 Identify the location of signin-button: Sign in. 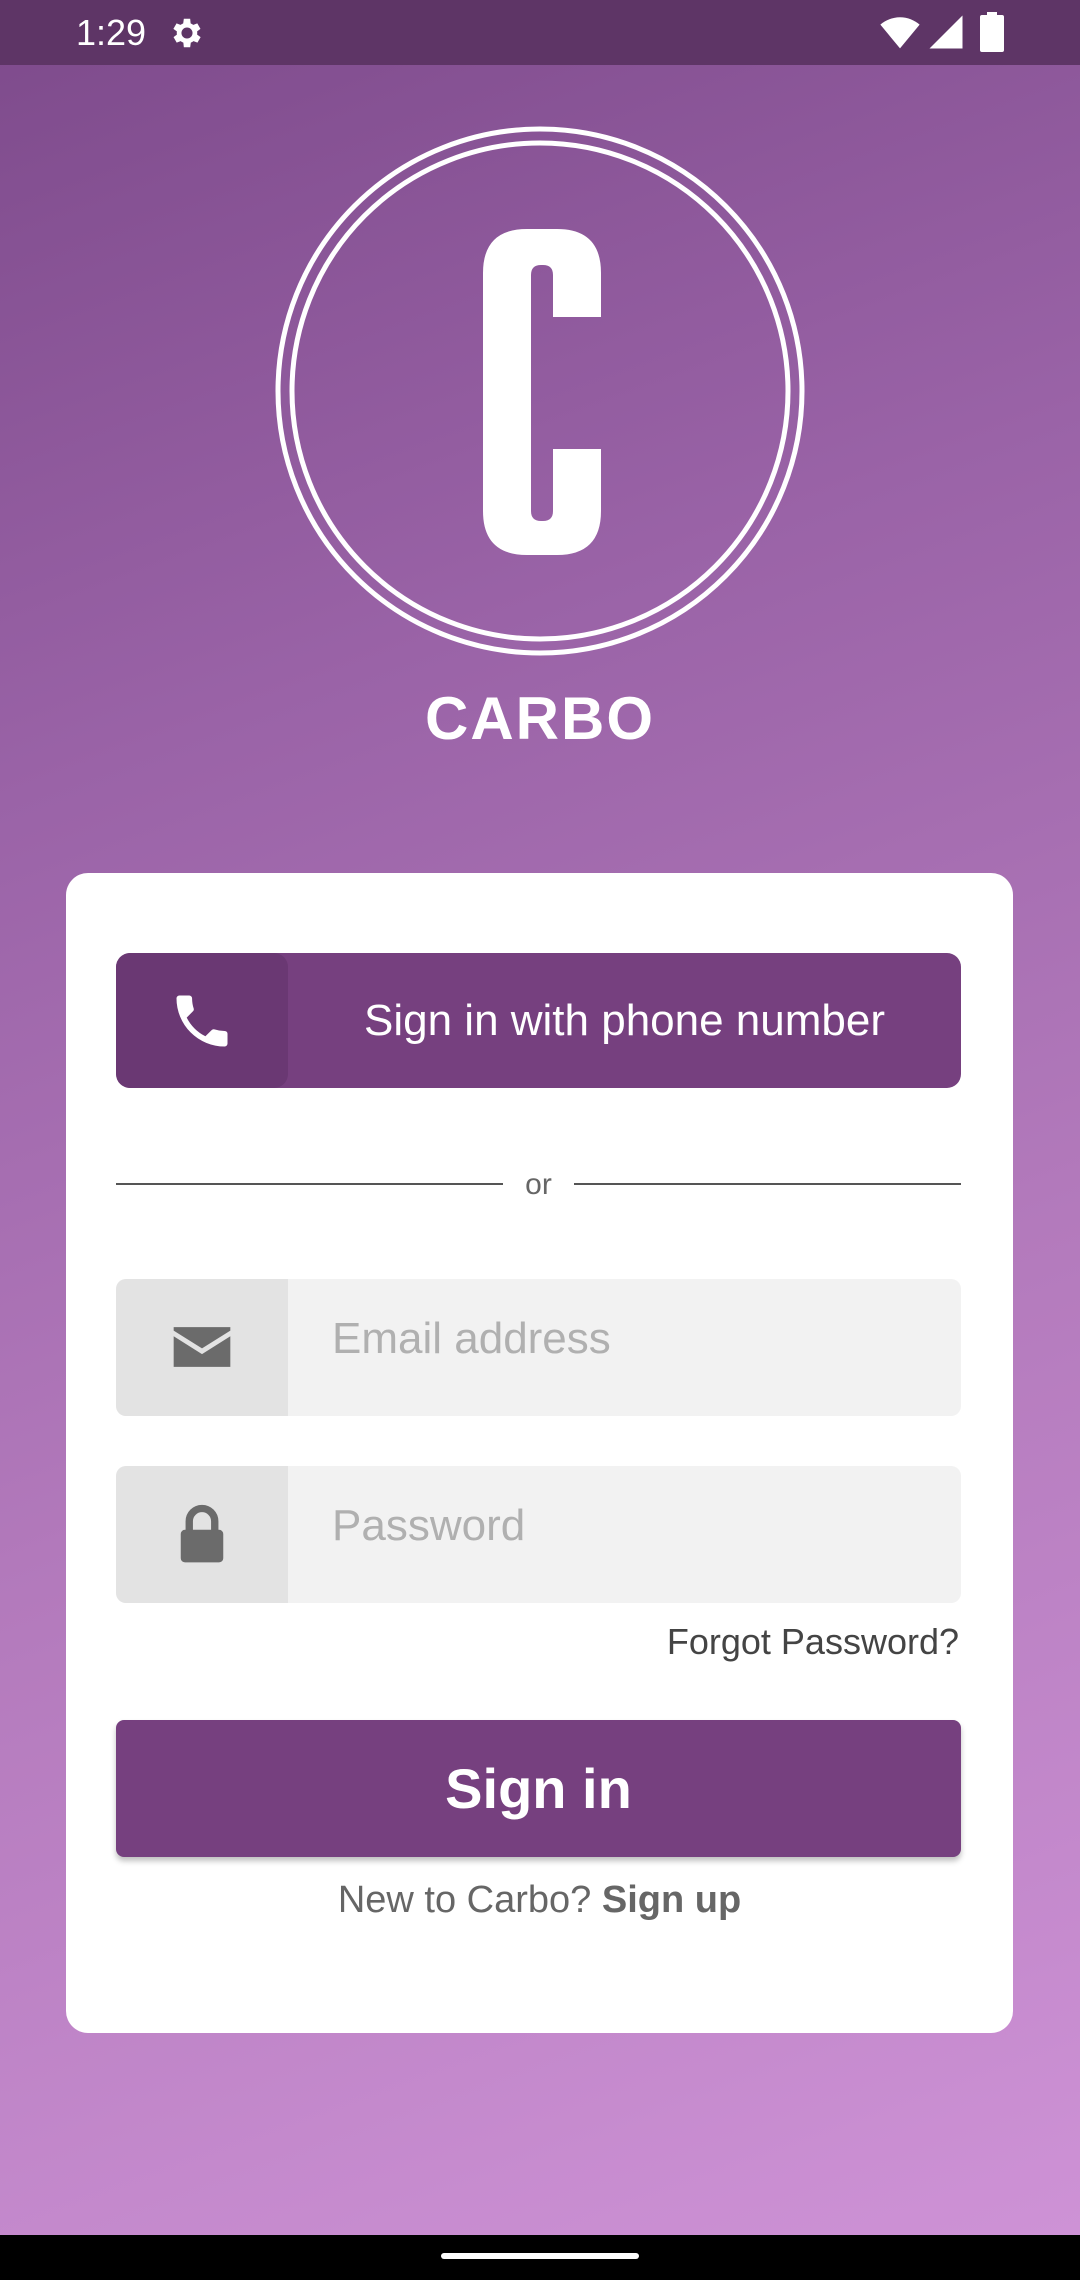
(538, 1788).